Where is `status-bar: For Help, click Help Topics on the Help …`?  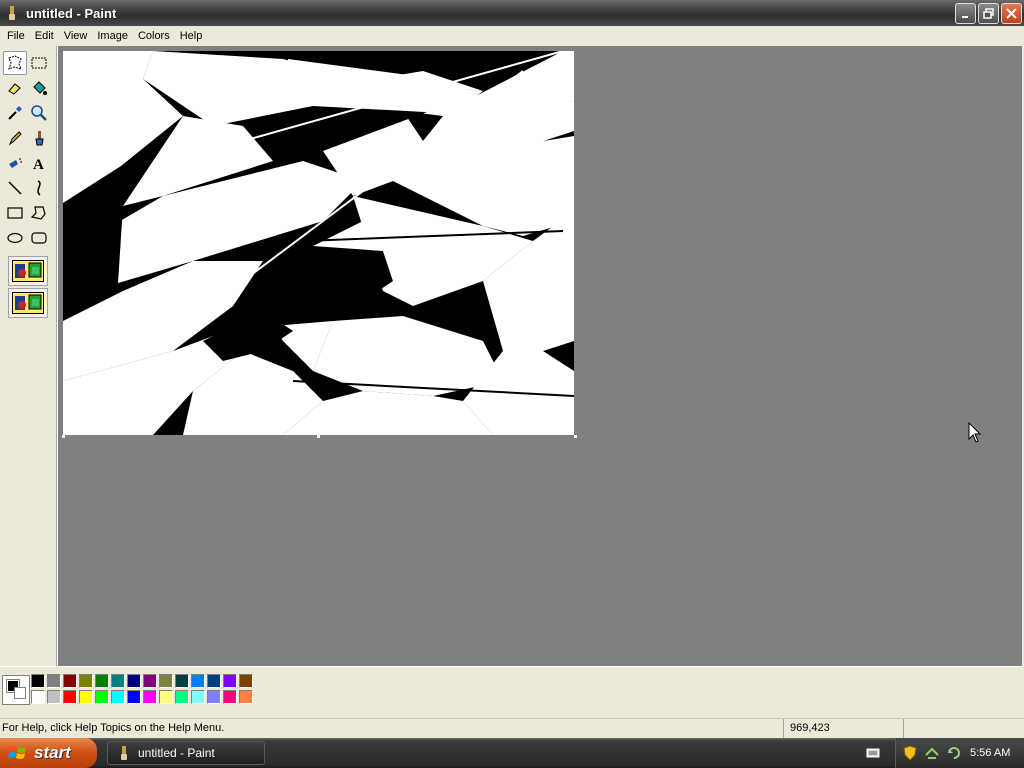
status-bar: For Help, click Help Topics on the Help … is located at coordinates (512, 728).